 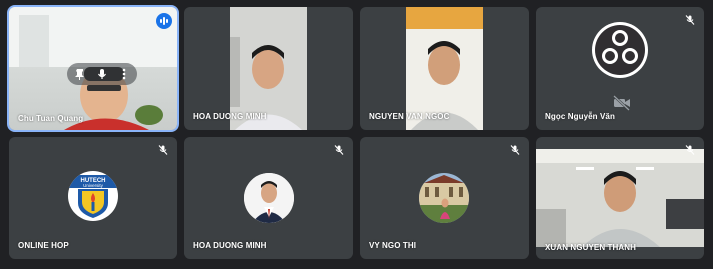 I want to click on participant-tile-5: HUTECH University ONLINE HOP, so click(x=93, y=198).